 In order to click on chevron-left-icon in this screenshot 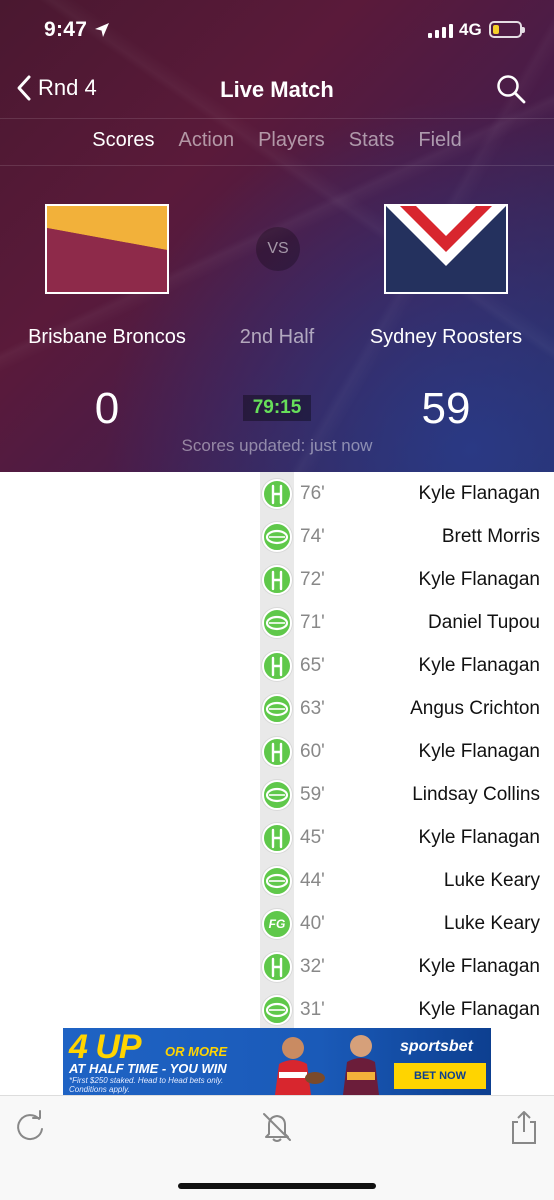, I will do `click(24, 88)`.